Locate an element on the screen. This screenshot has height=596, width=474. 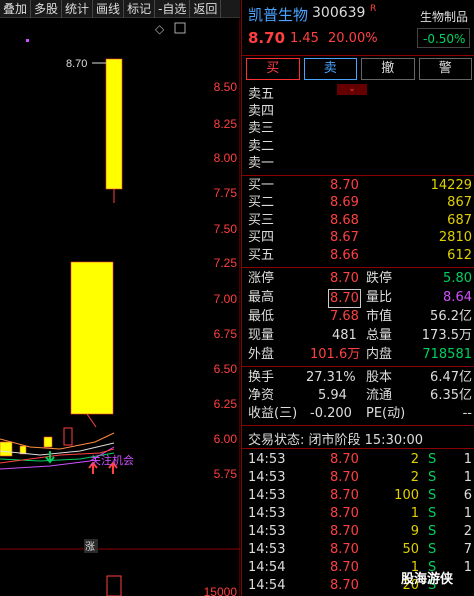
price-tick: 6.50 is located at coordinates (226, 369).